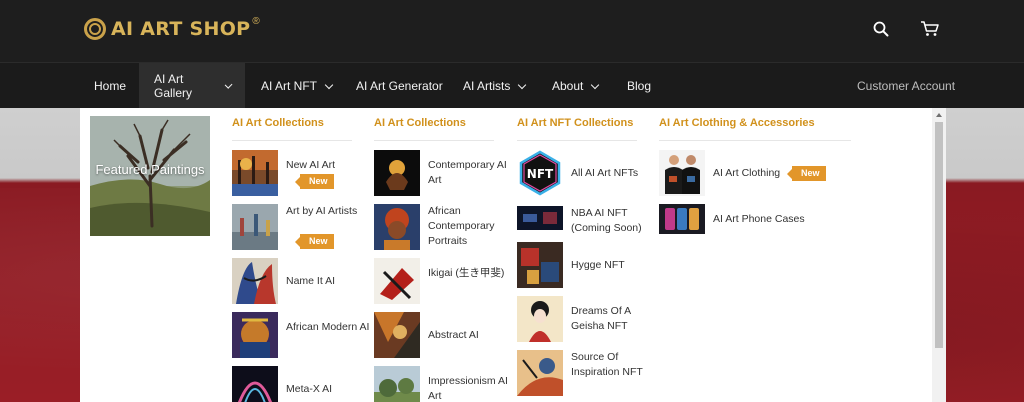  I want to click on thumbnail-ai-art-clothing, so click(682, 173).